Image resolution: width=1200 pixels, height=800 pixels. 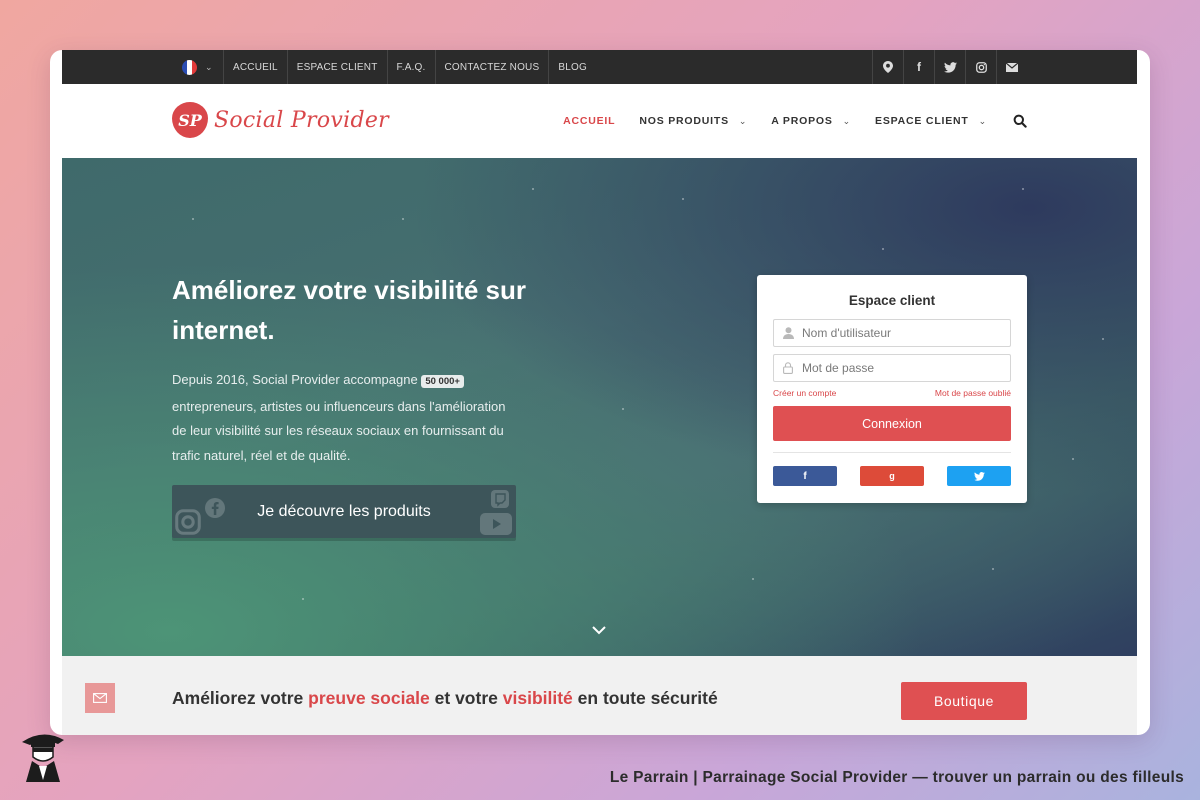 I want to click on username-field, so click(x=892, y=333).